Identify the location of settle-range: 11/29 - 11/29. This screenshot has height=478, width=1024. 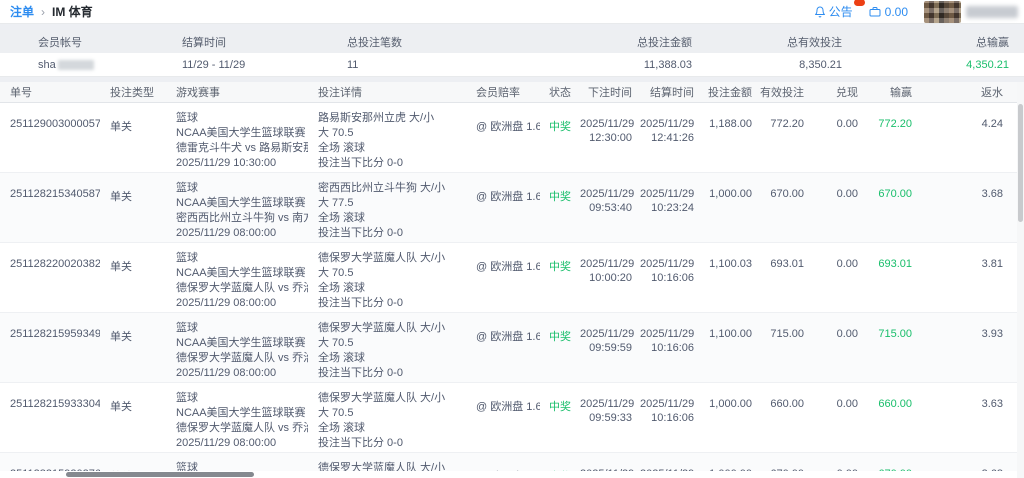
(214, 64).